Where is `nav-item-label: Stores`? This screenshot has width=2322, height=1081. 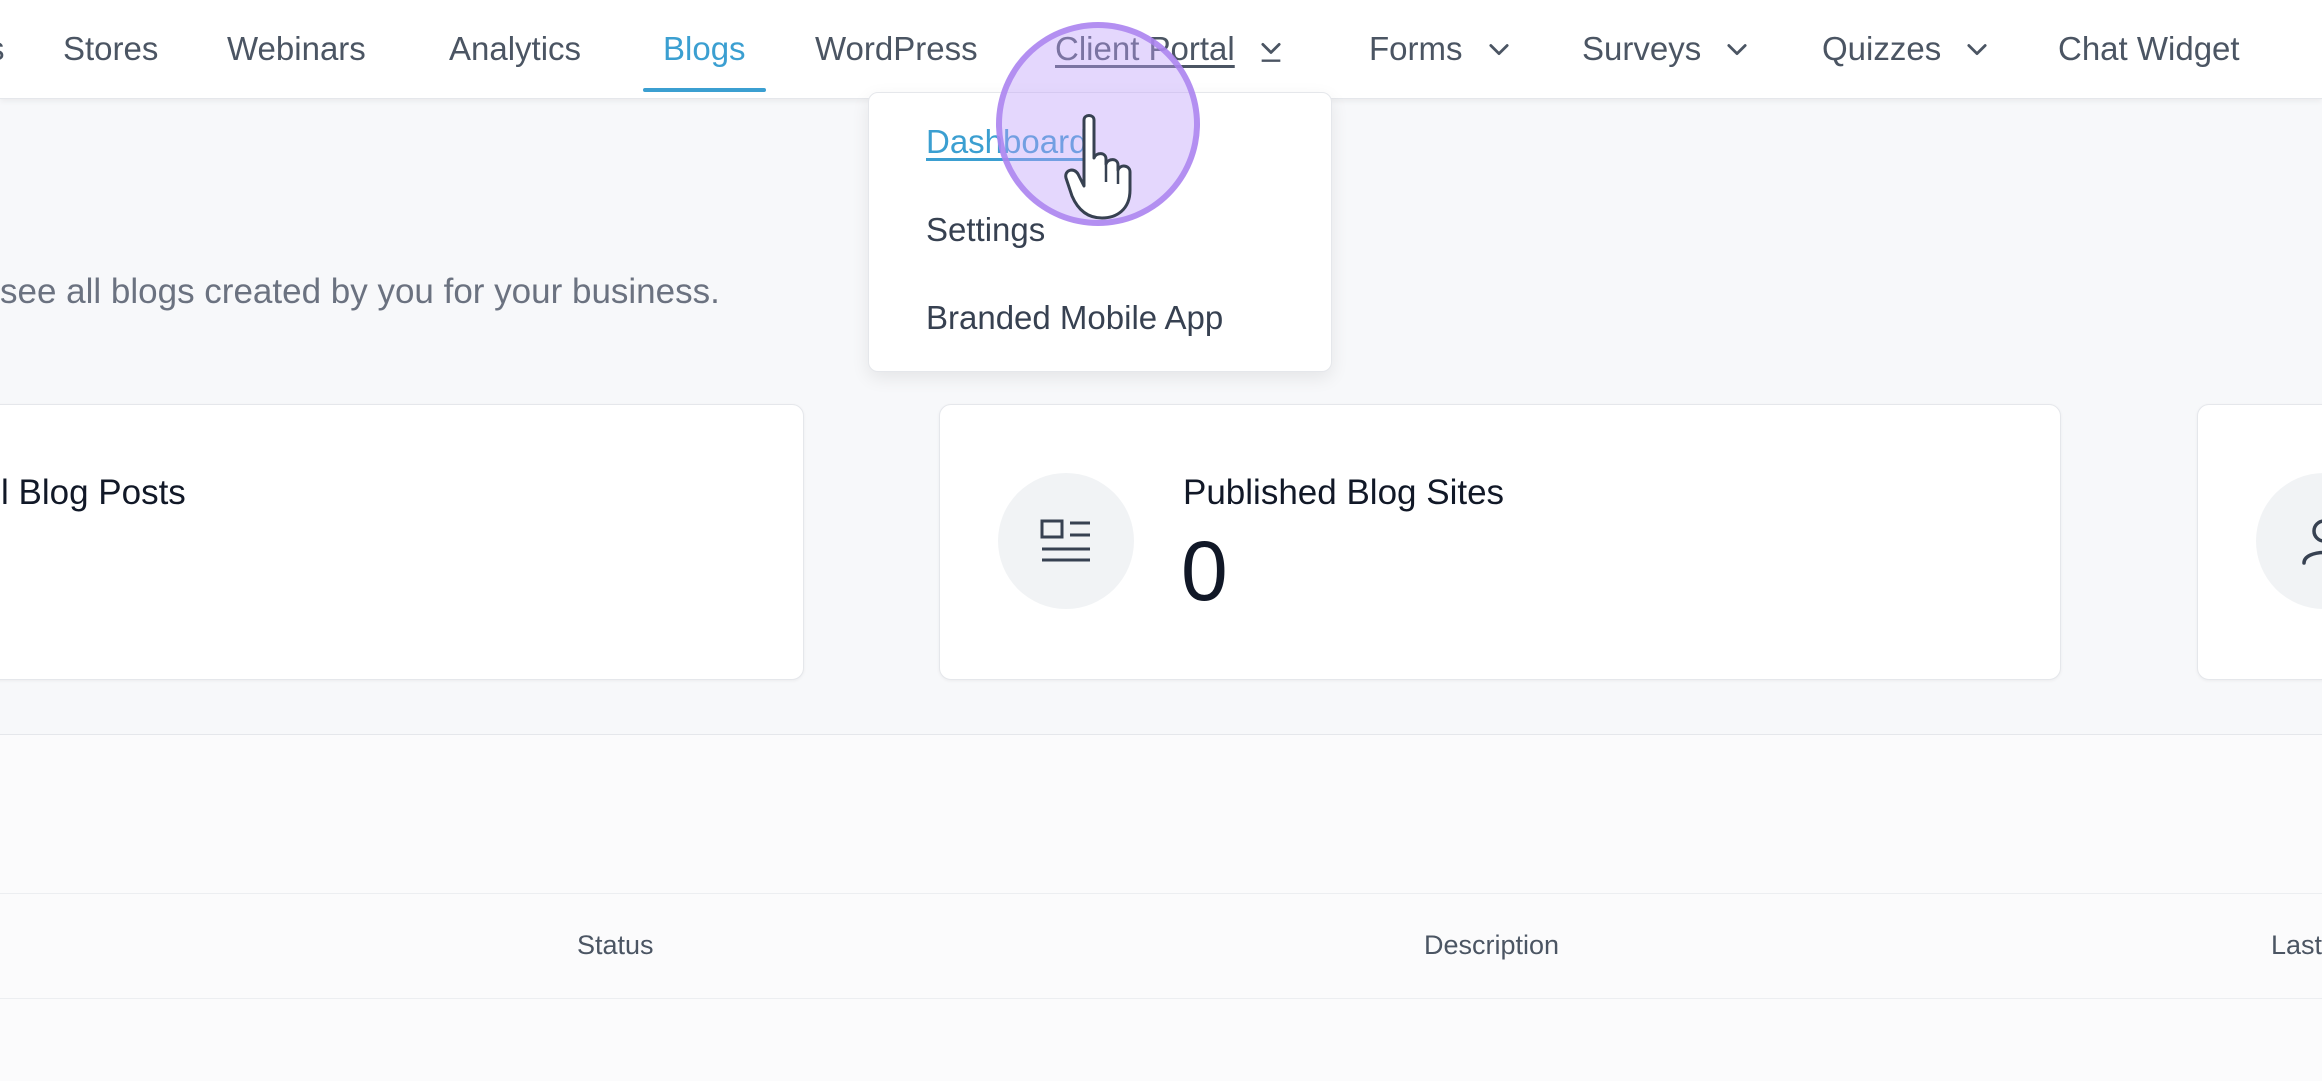 nav-item-label: Stores is located at coordinates (111, 48).